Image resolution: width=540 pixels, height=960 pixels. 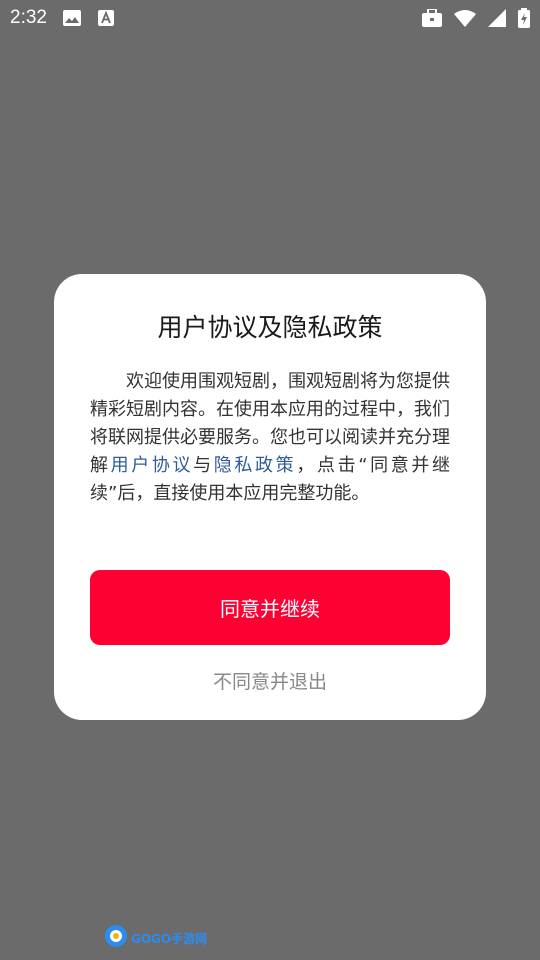 What do you see at coordinates (432, 18) in the screenshot?
I see `briefcase-icon` at bounding box center [432, 18].